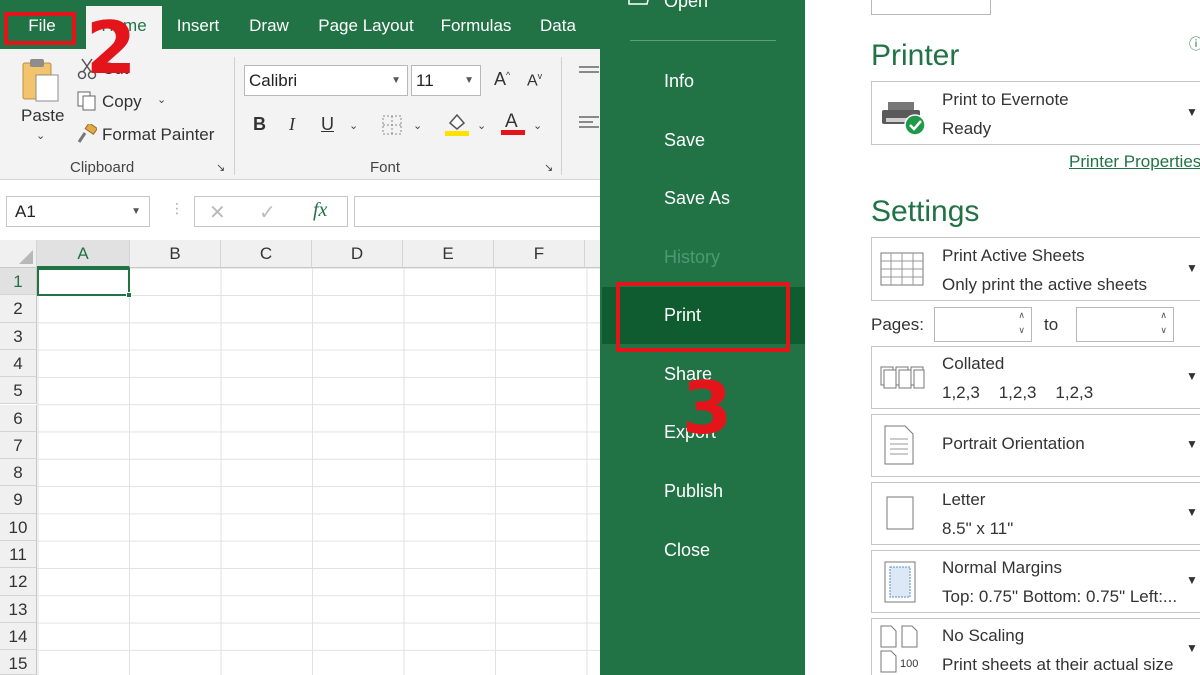 This screenshot has width=1200, height=675. I want to click on row-header: 1, so click(18, 282).